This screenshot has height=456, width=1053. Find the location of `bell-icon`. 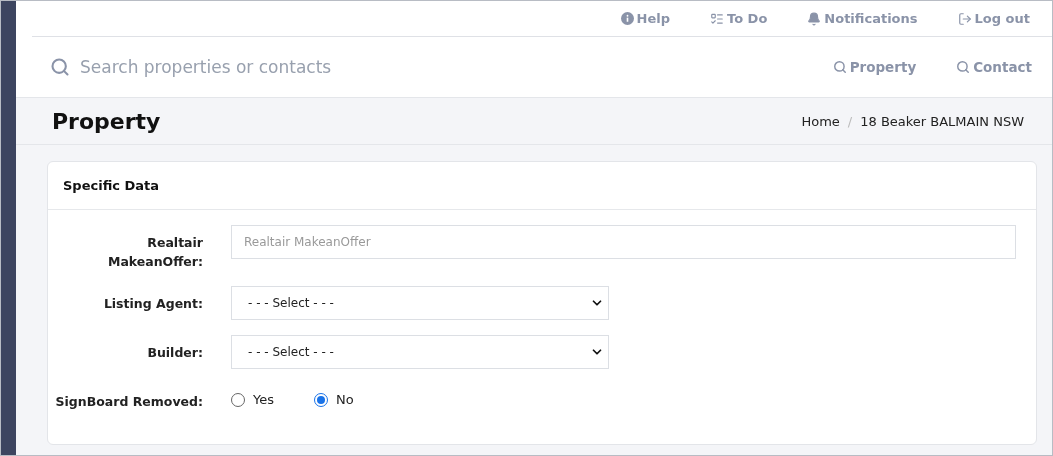

bell-icon is located at coordinates (814, 18).